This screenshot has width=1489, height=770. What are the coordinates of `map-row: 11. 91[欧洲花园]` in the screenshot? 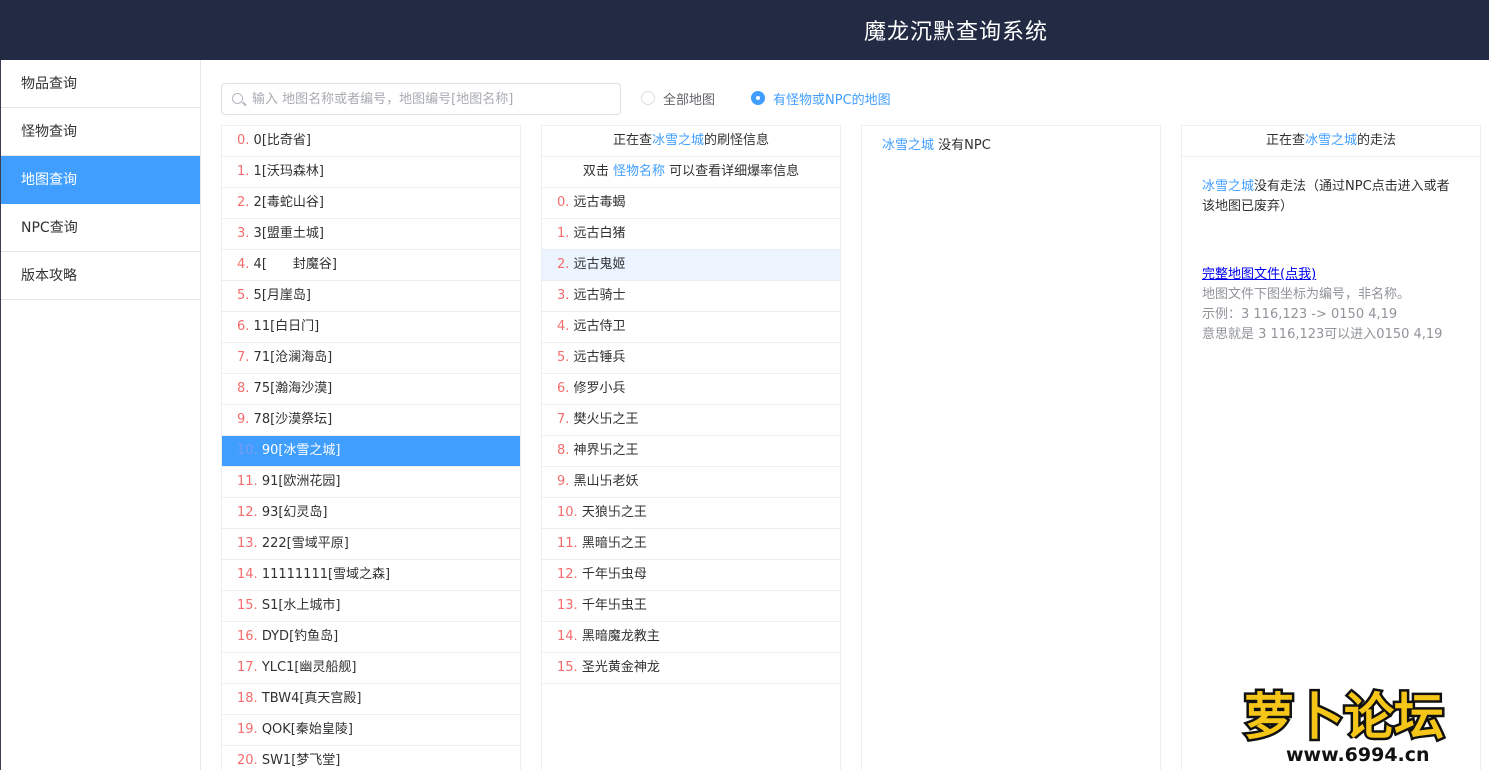 It's located at (371, 482).